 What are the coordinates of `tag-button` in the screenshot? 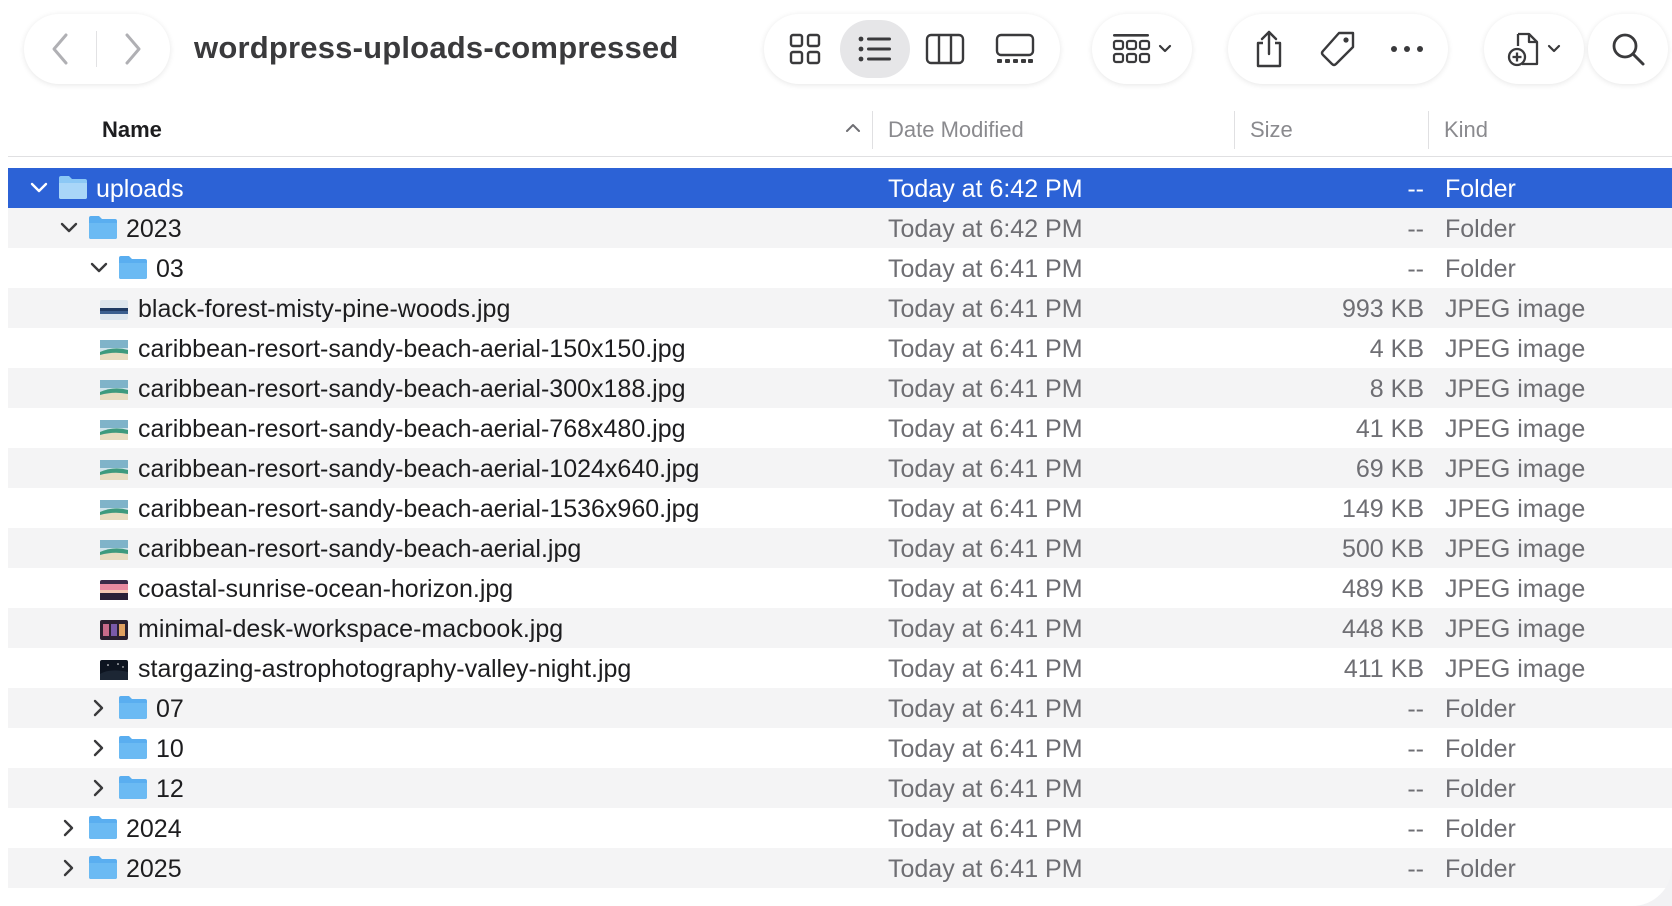 It's located at (1337, 49).